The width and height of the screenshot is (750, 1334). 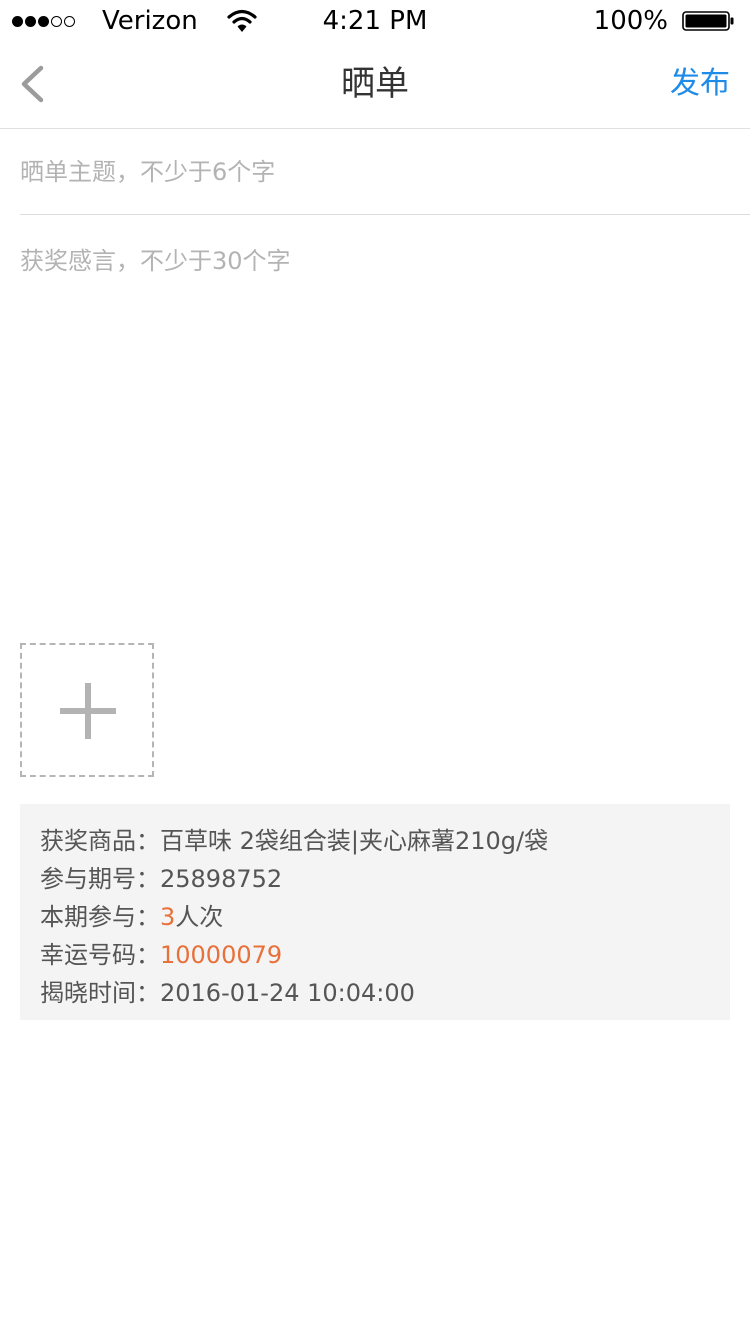 I want to click on lucky-number-label: 幸运号码：, so click(x=100, y=955).